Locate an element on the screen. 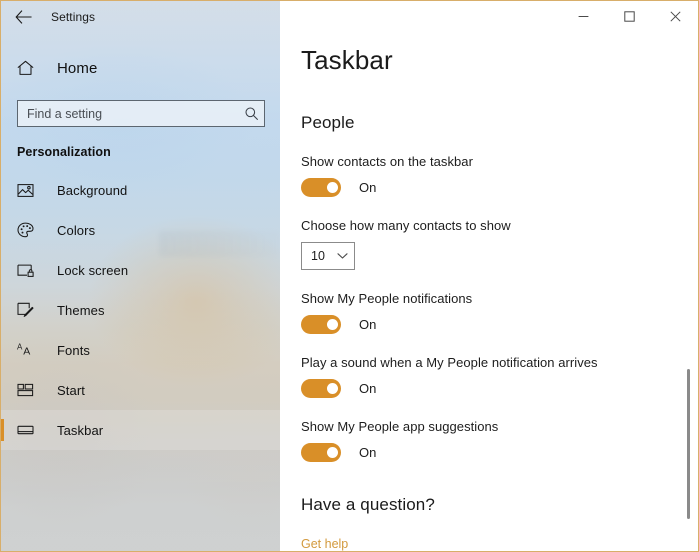 The height and width of the screenshot is (552, 699). scrollbar-thumb is located at coordinates (688, 444).